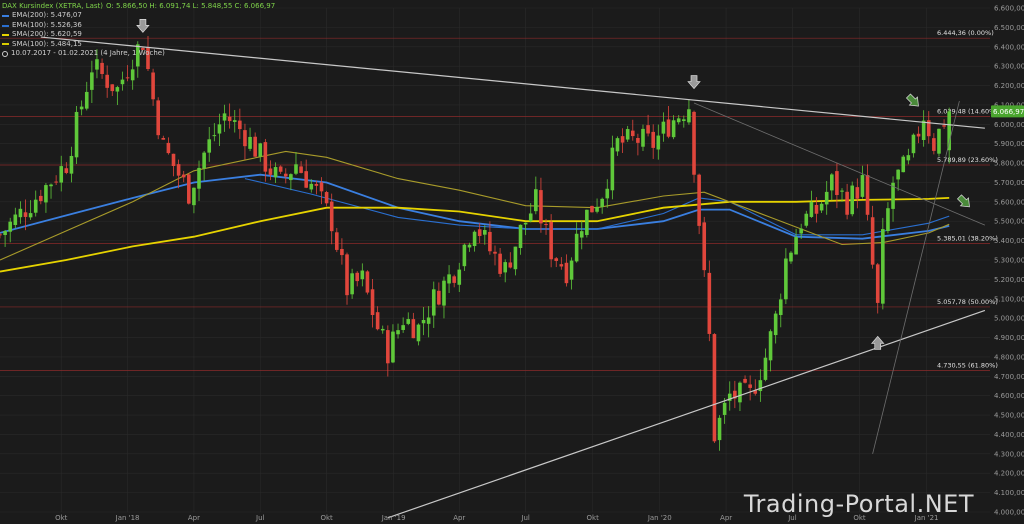  I want to click on y-tick-label: 5.300,00, so click(1009, 261).